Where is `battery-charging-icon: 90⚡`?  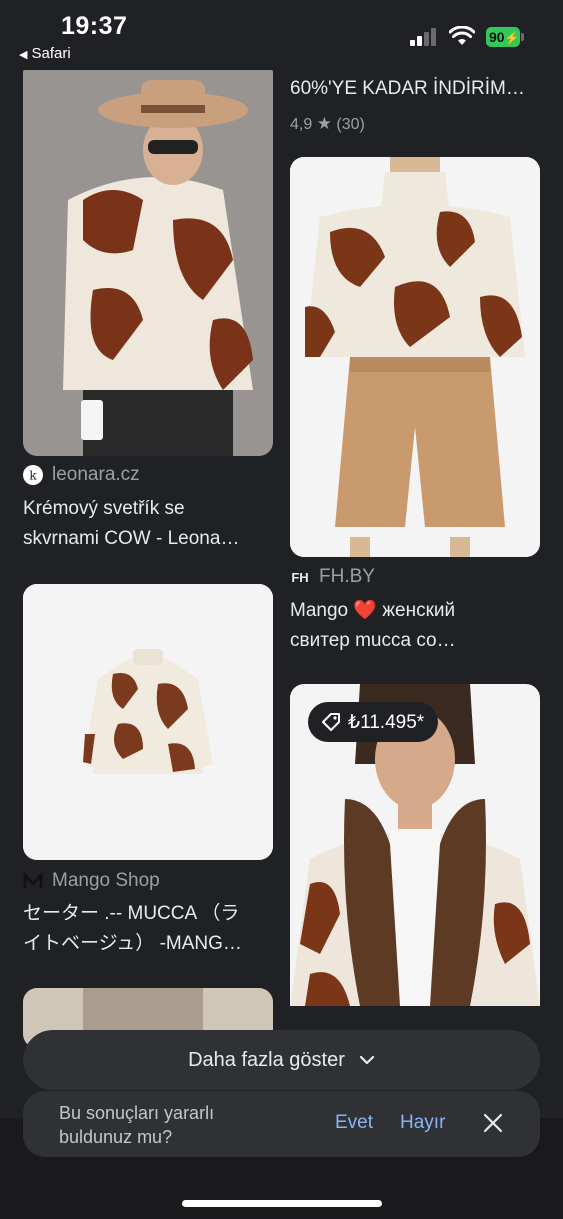
battery-charging-icon: 90⚡ is located at coordinates (505, 37).